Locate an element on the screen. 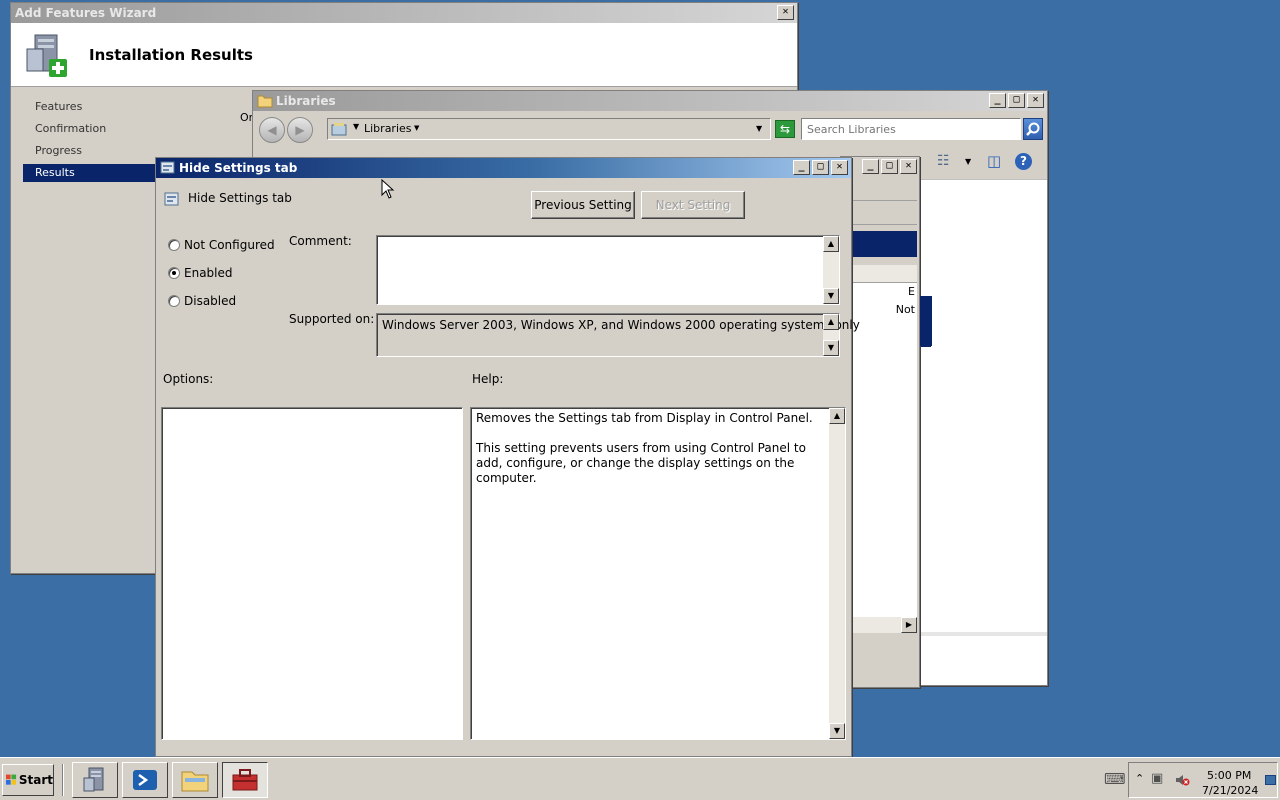  search-icon is located at coordinates (1033, 129).